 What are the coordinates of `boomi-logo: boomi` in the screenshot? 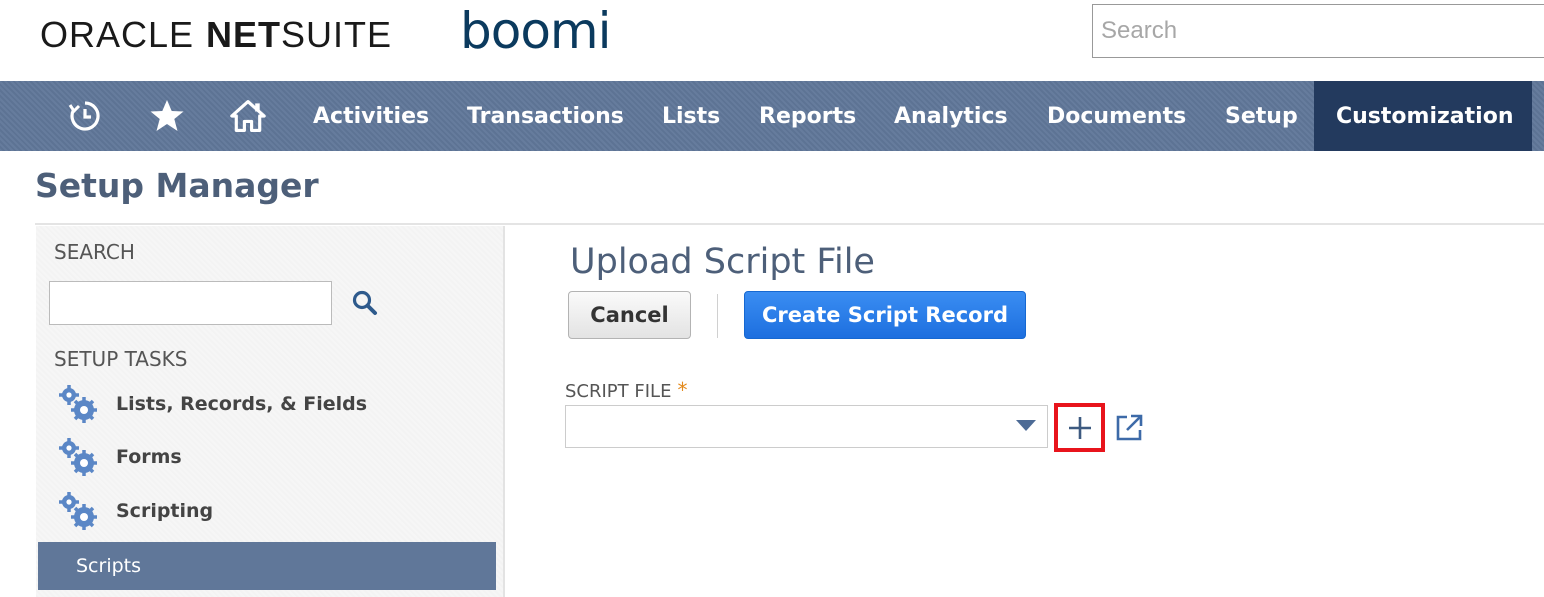 It's located at (536, 31).